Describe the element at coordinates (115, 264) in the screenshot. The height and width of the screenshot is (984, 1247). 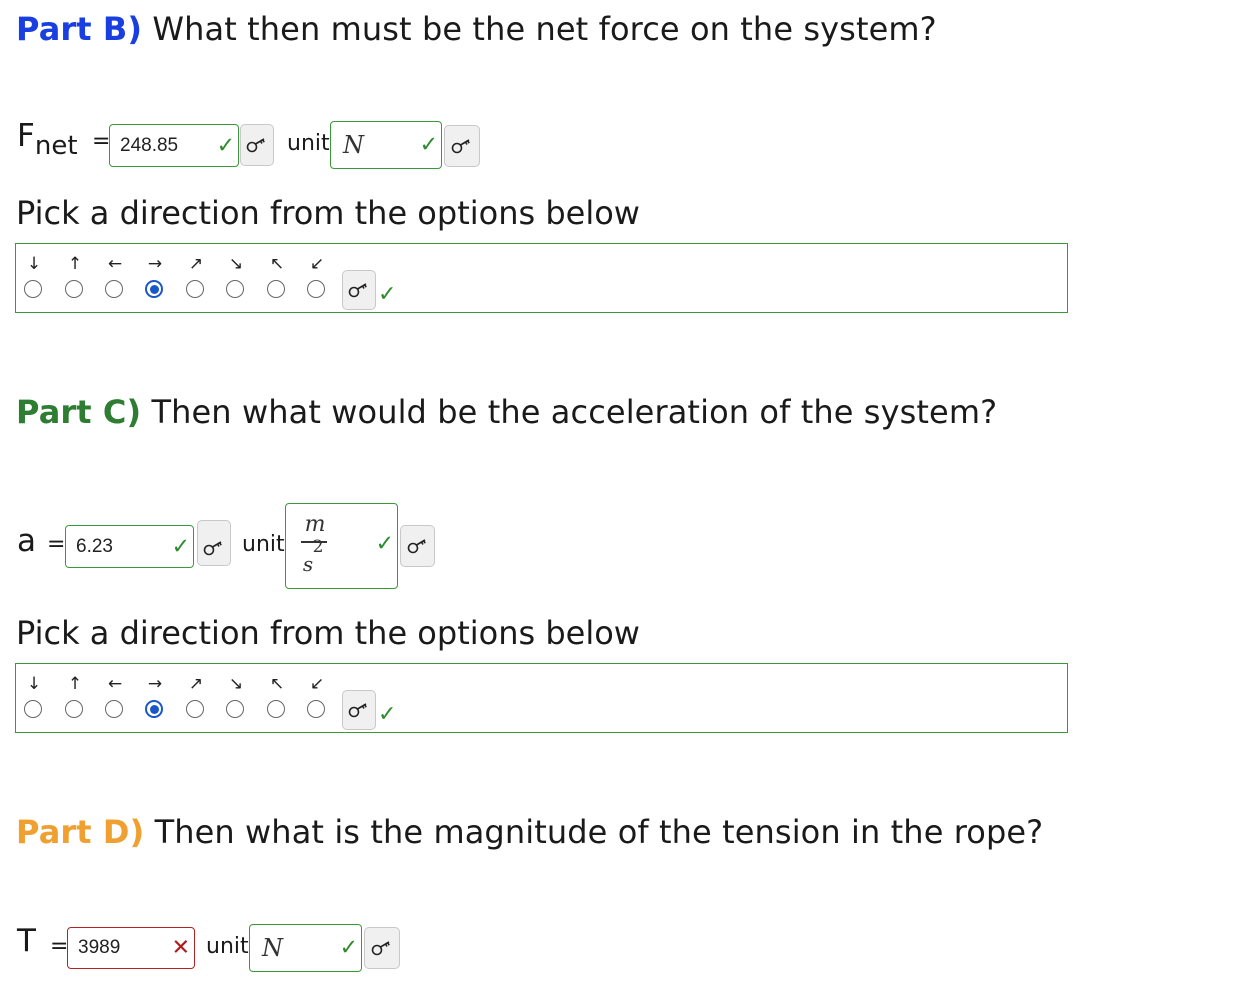
I see `arrow-left-icon: ←` at that location.